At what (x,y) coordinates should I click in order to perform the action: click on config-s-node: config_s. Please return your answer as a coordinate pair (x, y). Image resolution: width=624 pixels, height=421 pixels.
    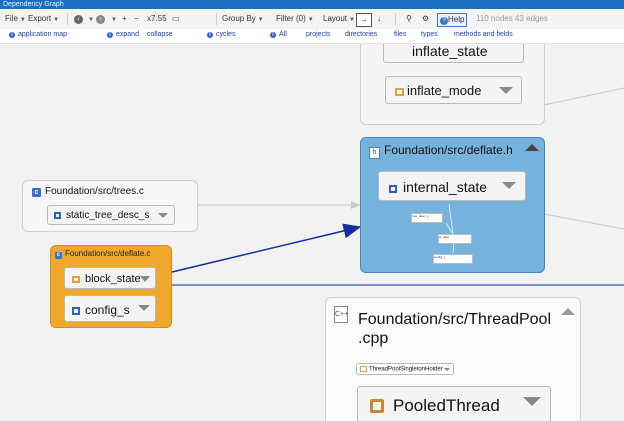
    Looking at the image, I should click on (110, 308).